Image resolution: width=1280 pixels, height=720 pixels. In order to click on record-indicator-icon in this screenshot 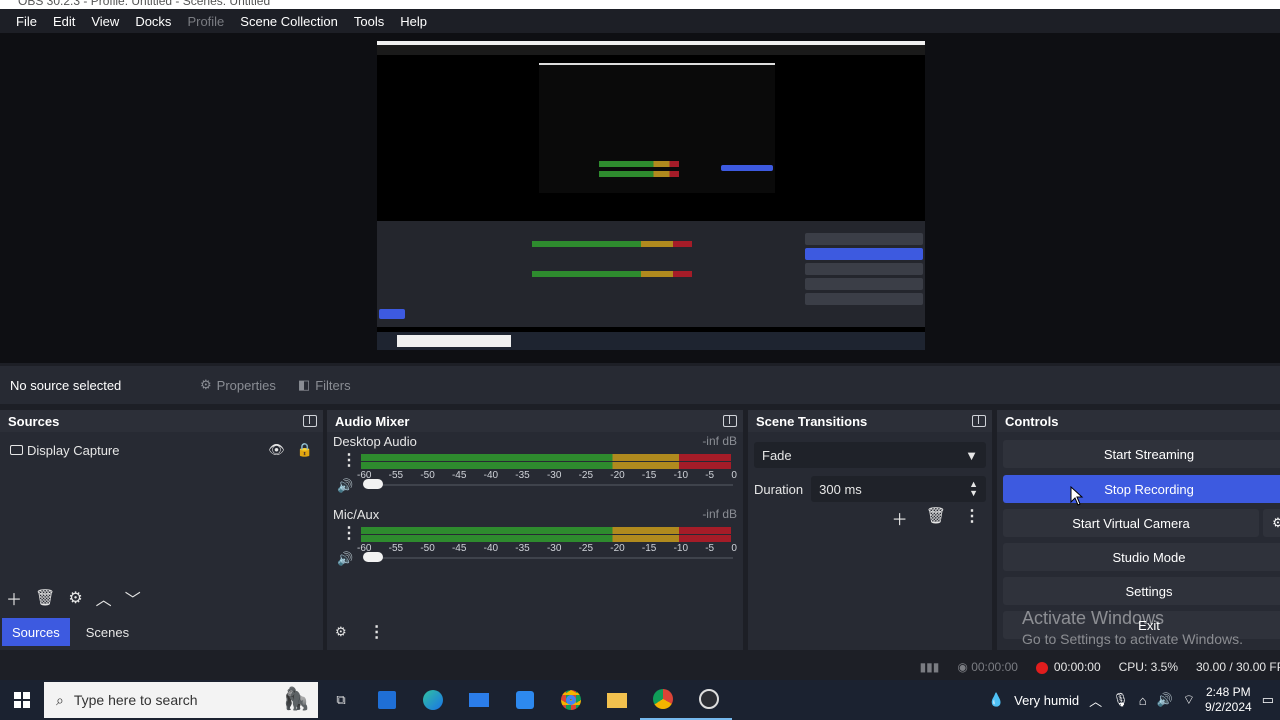, I will do `click(1041, 667)`.